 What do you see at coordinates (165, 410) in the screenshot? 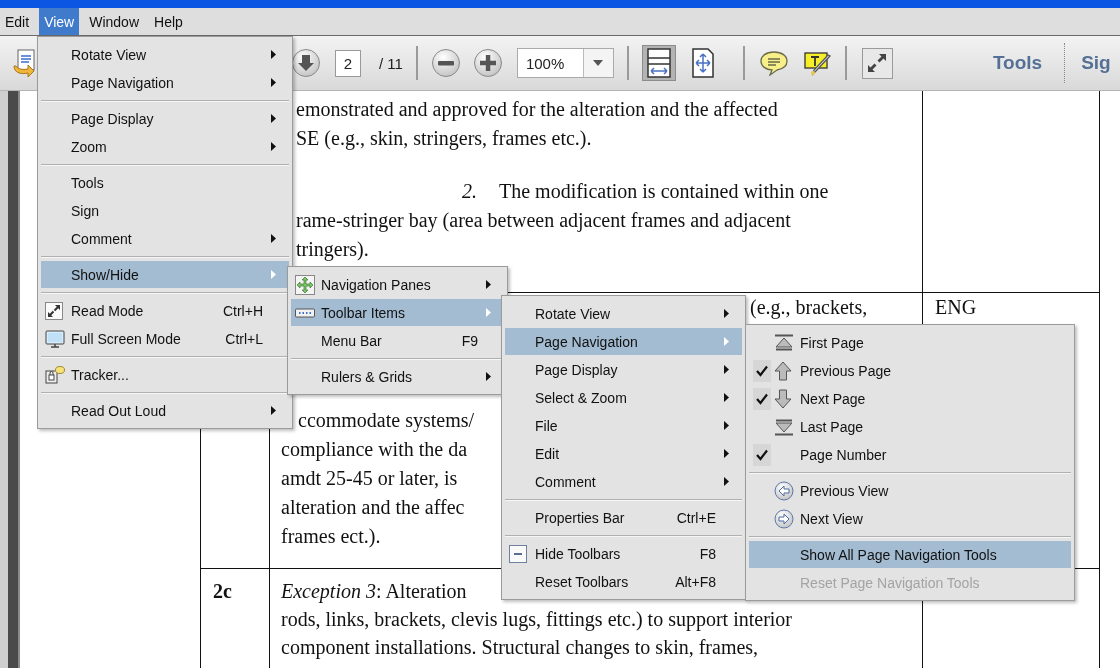
I see `menu-item: Read Out Loud` at bounding box center [165, 410].